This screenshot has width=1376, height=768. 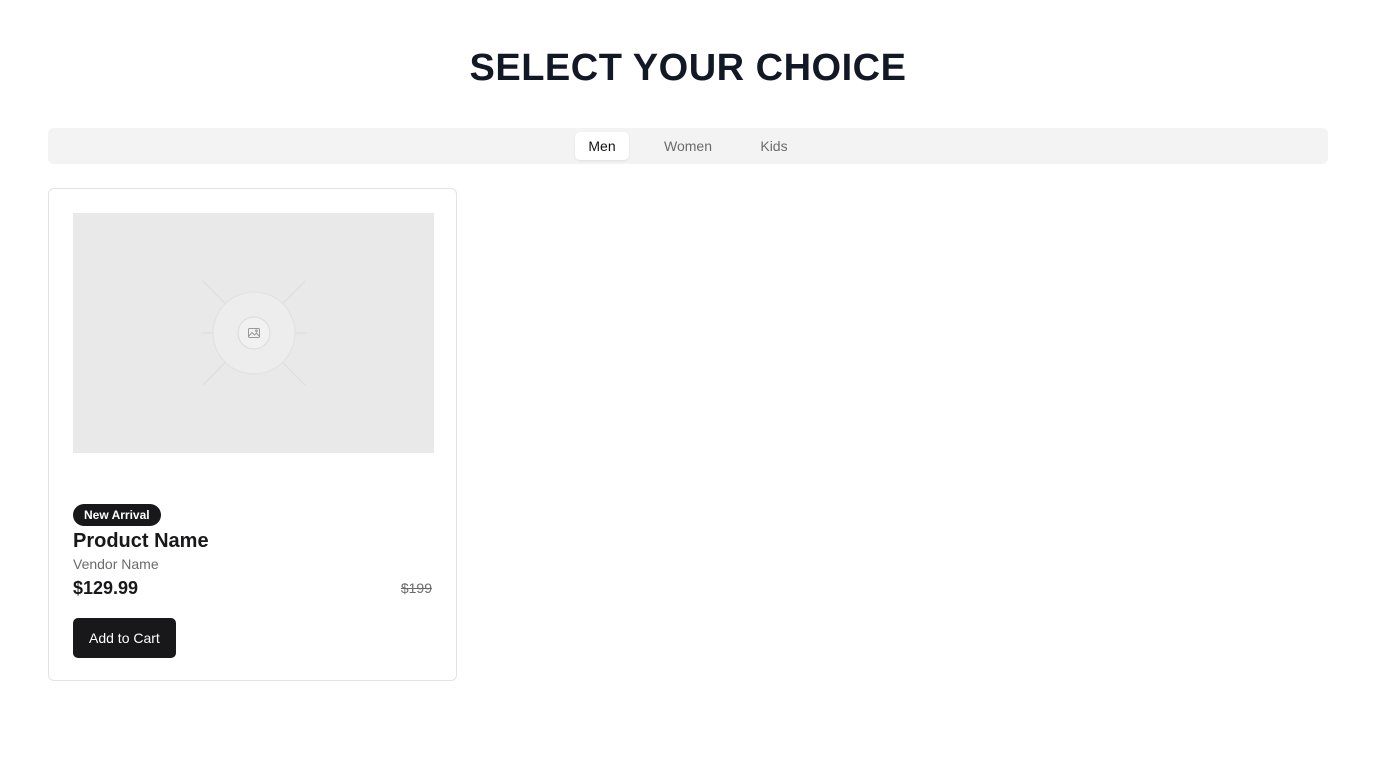 What do you see at coordinates (124, 638) in the screenshot?
I see `add-to-cart-button: Add to Cart` at bounding box center [124, 638].